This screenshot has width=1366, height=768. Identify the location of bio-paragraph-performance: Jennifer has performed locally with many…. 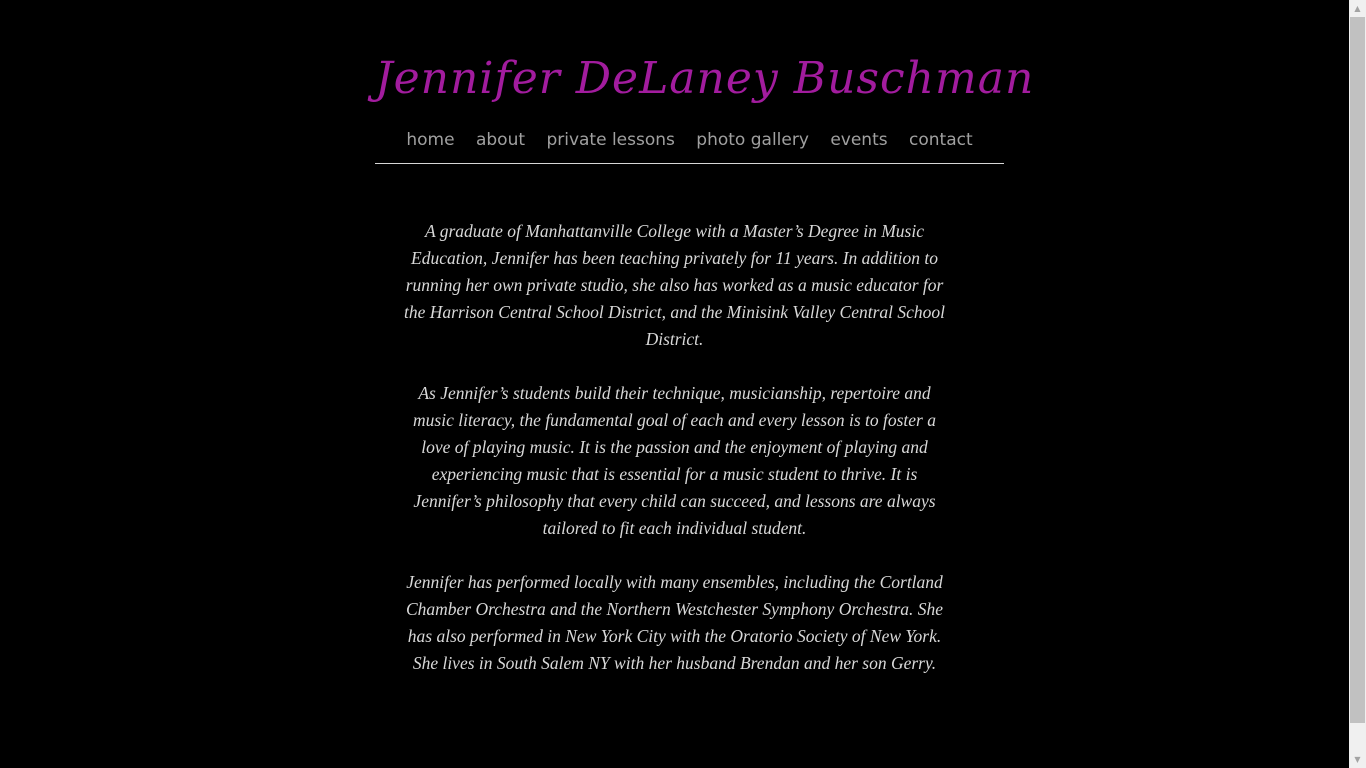
(674, 622).